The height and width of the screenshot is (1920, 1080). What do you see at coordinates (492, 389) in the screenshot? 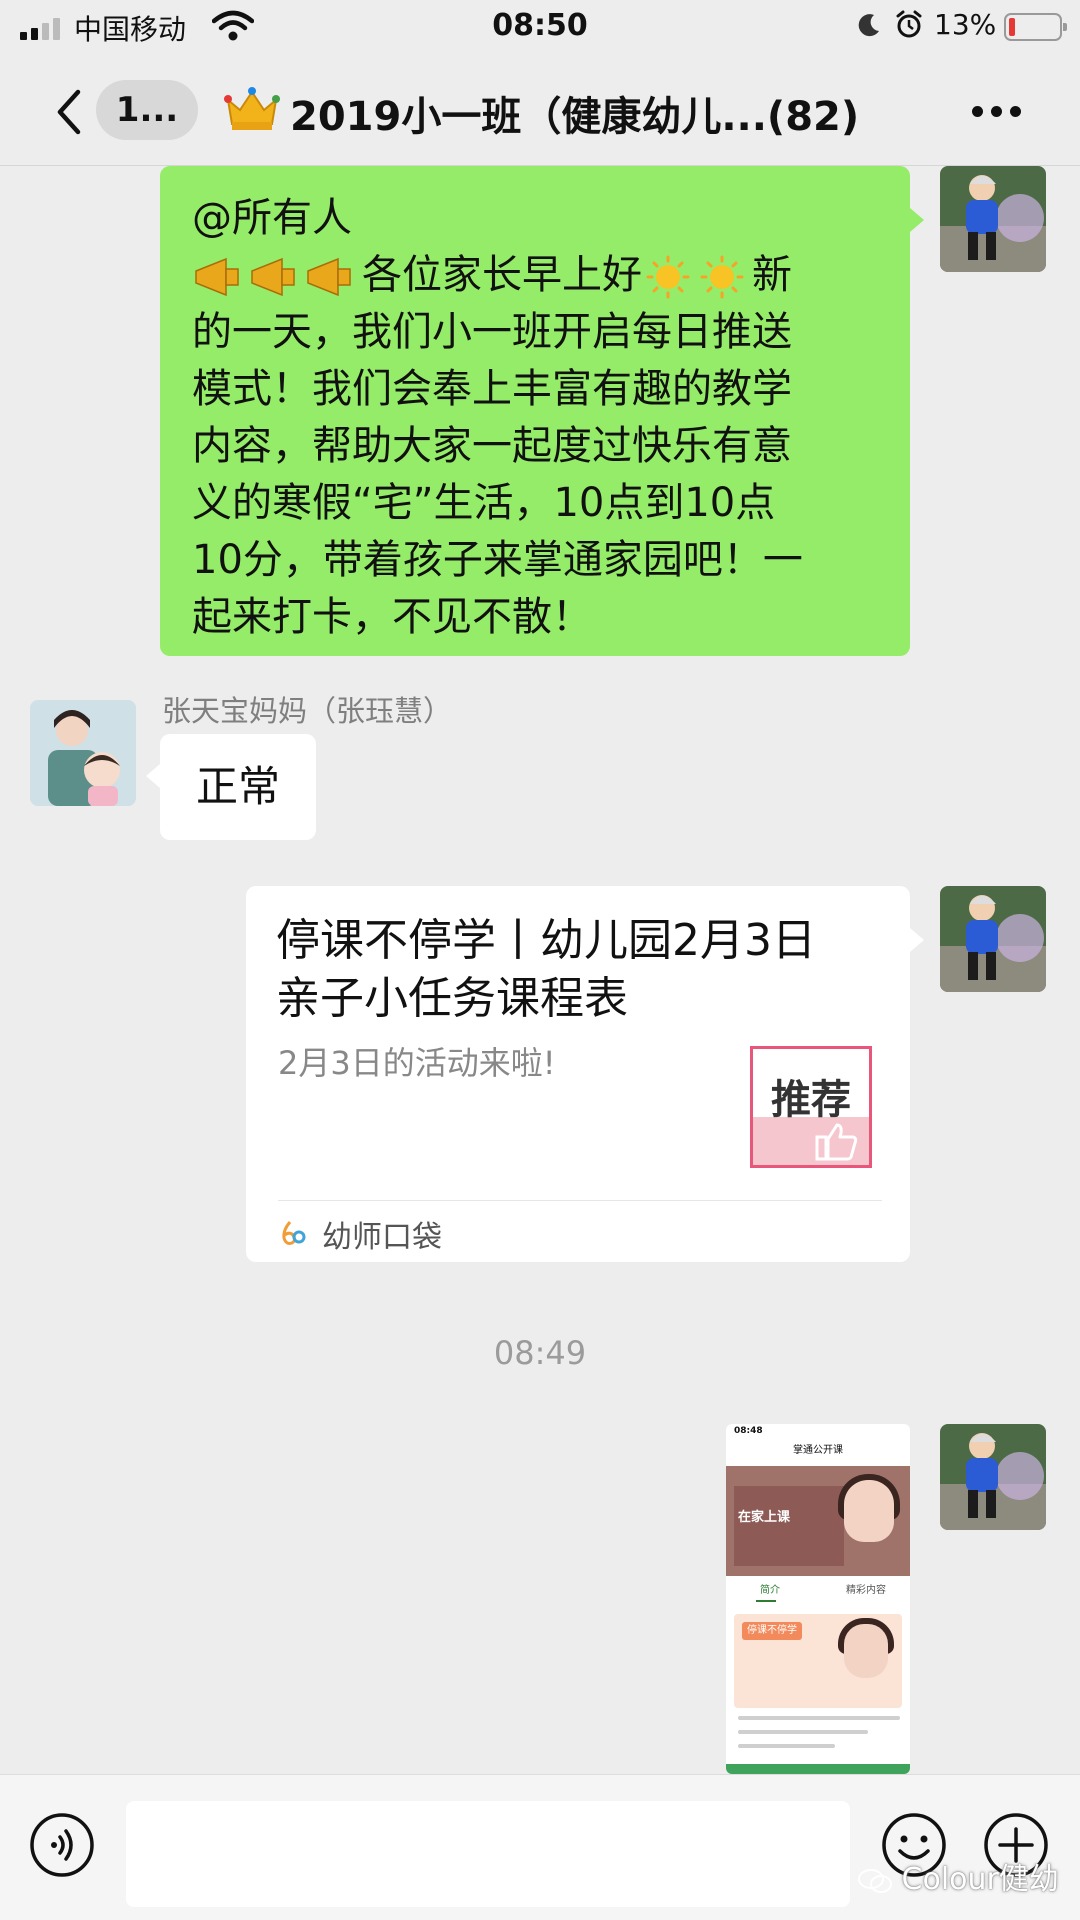
I see `announcement-line: 模式！我们会奉上丰富有趣的教学` at bounding box center [492, 389].